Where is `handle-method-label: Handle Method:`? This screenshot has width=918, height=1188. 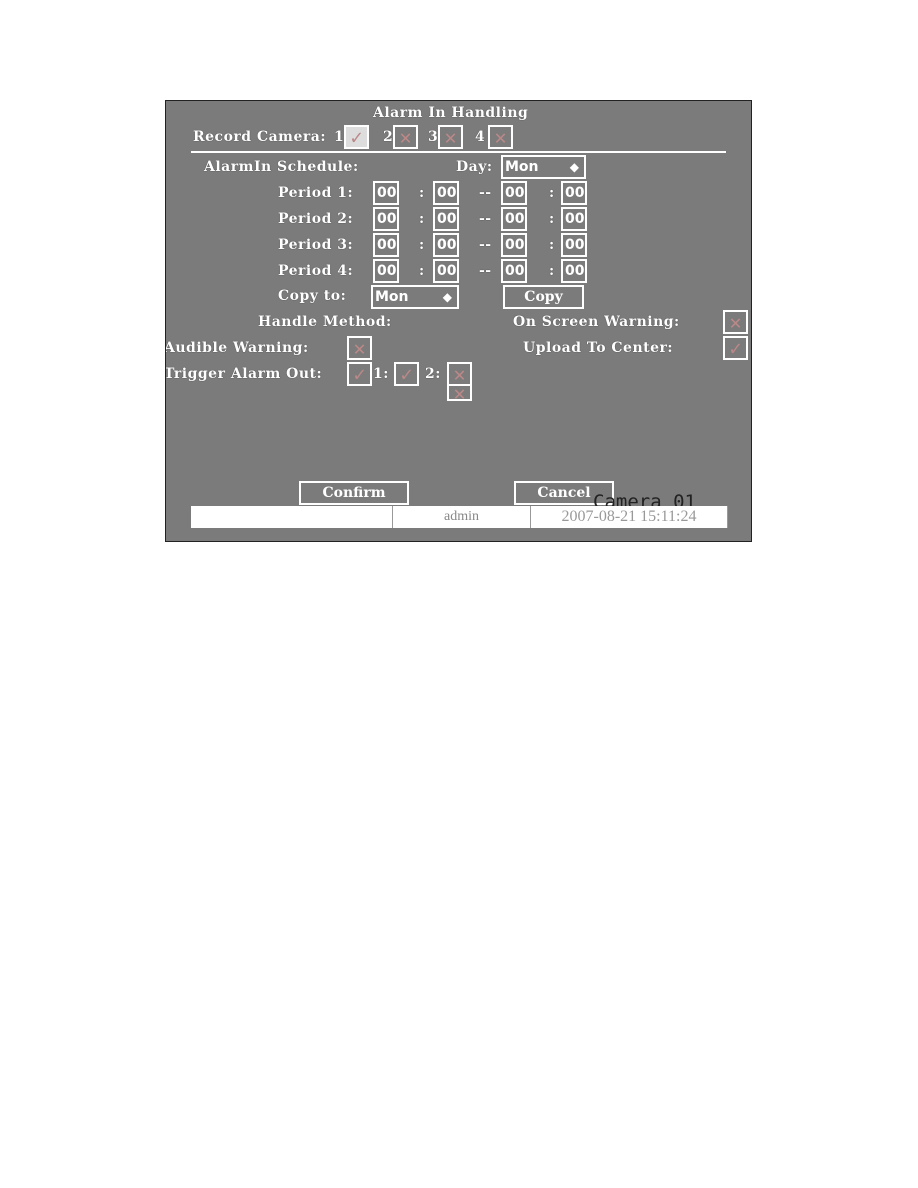 handle-method-label: Handle Method: is located at coordinates (325, 322).